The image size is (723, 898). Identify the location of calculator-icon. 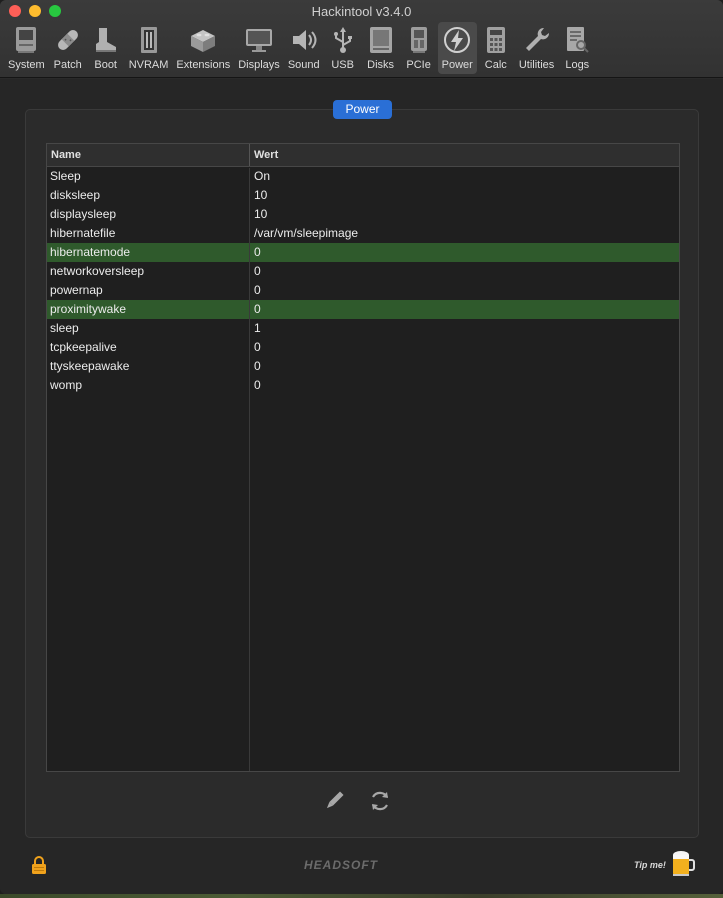
(496, 40).